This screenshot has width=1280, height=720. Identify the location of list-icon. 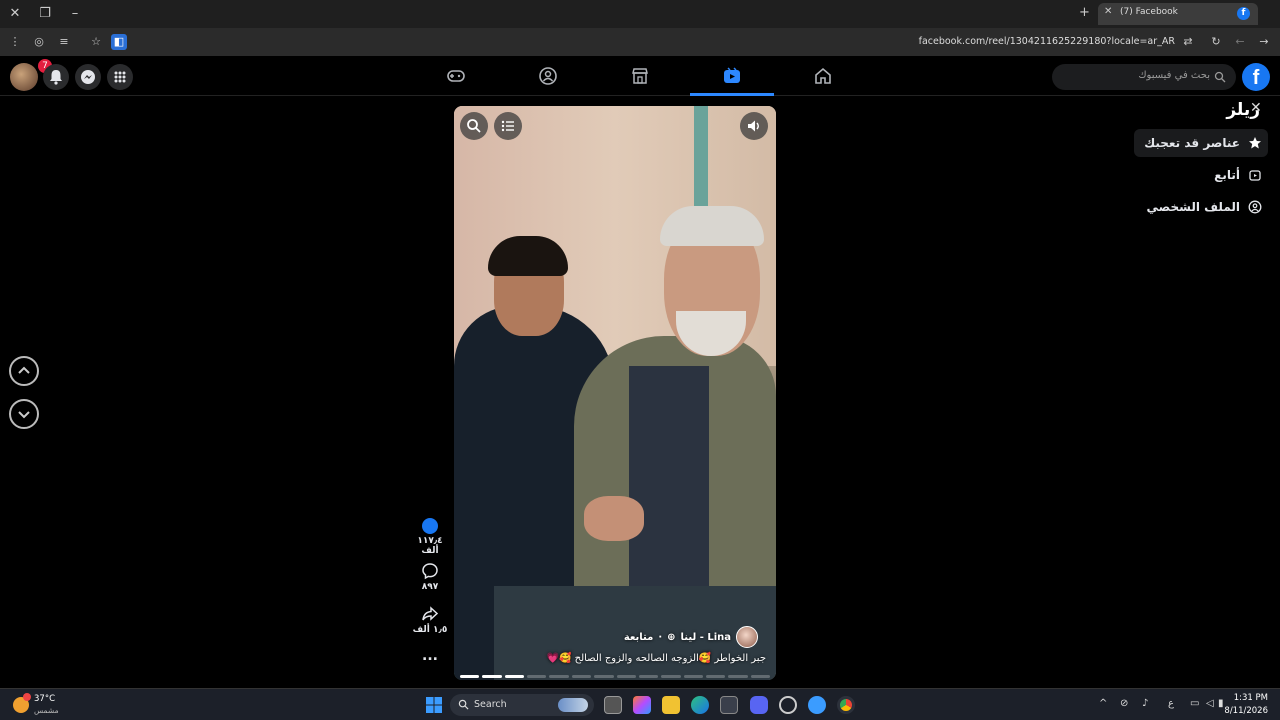
(507, 126).